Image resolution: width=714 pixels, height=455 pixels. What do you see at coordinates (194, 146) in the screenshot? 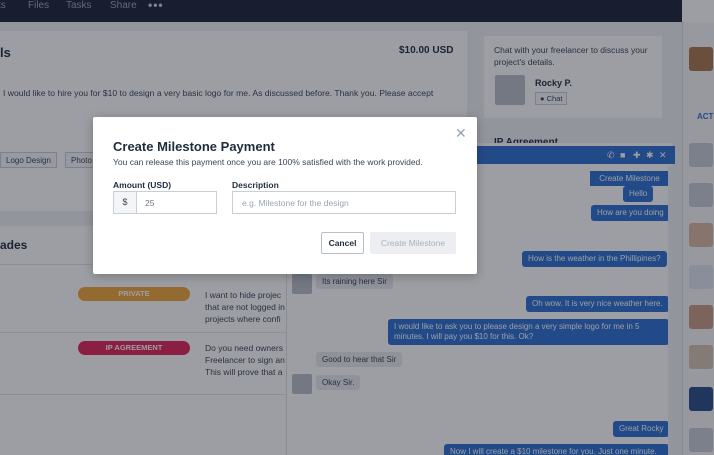
I see `modal-title: Create Milestone Payment` at bounding box center [194, 146].